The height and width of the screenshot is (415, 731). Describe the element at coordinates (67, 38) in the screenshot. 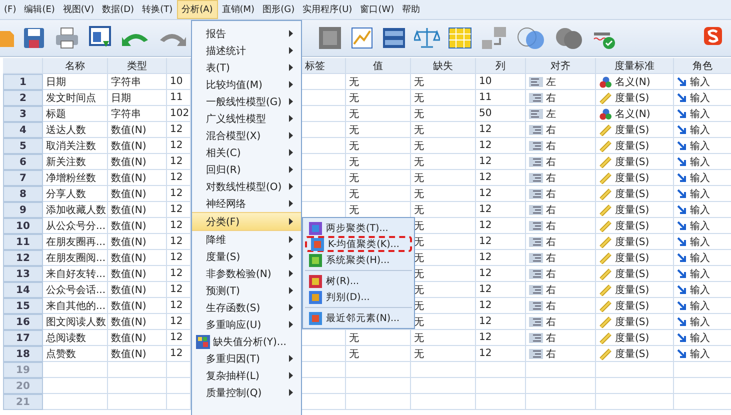

I see `print-icon` at that location.